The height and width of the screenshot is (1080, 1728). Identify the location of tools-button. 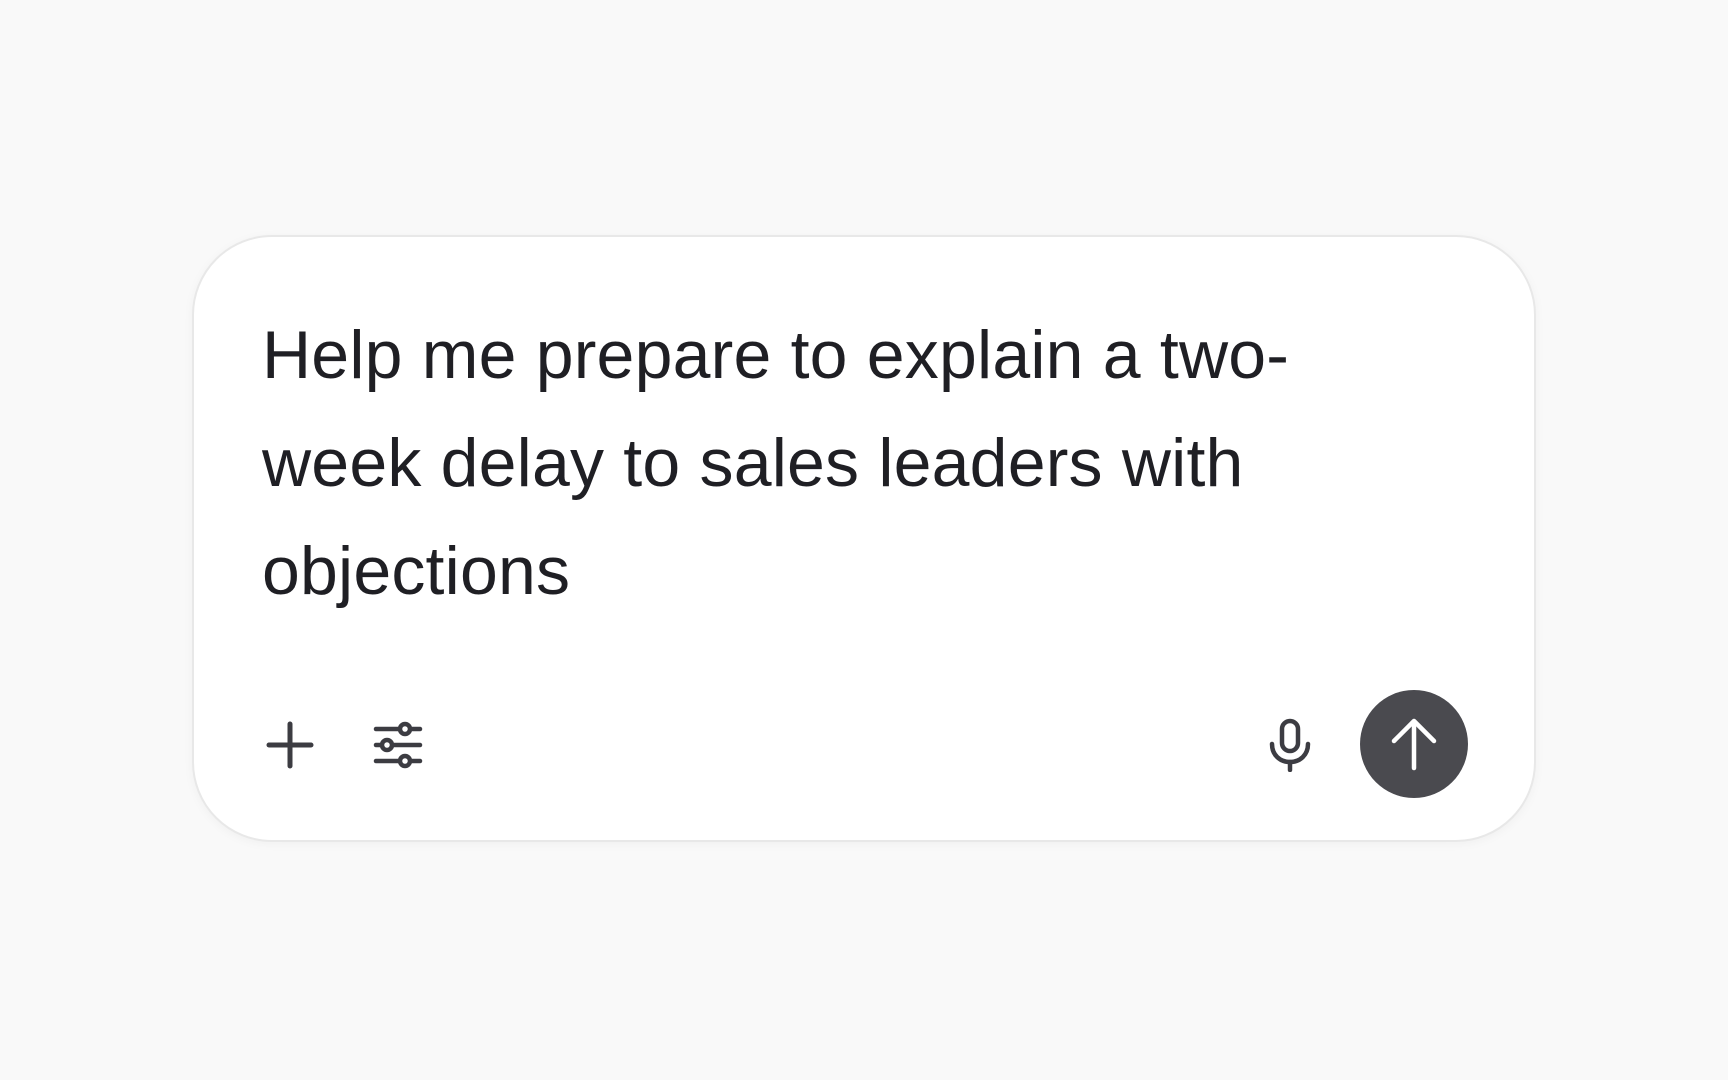
(398, 745).